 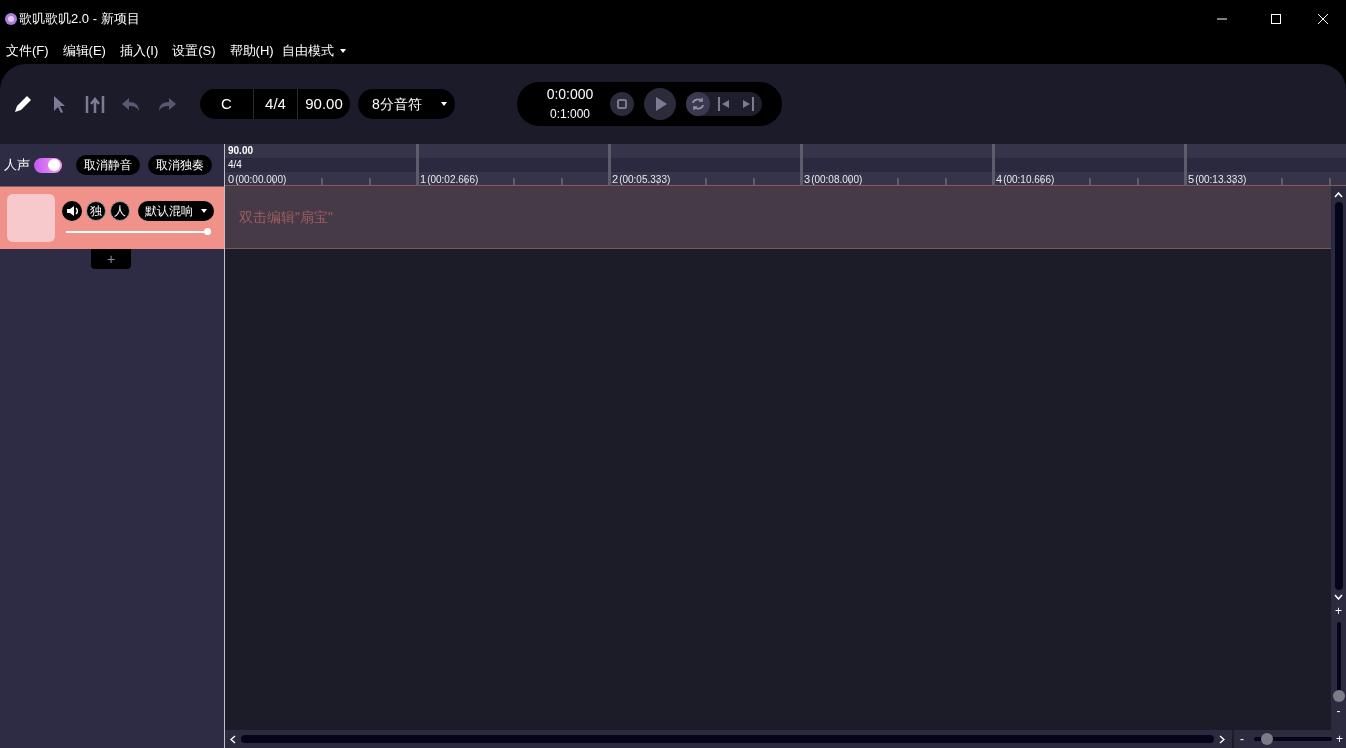 What do you see at coordinates (176, 210) in the screenshot?
I see `reverb-dropdown: 默认混响` at bounding box center [176, 210].